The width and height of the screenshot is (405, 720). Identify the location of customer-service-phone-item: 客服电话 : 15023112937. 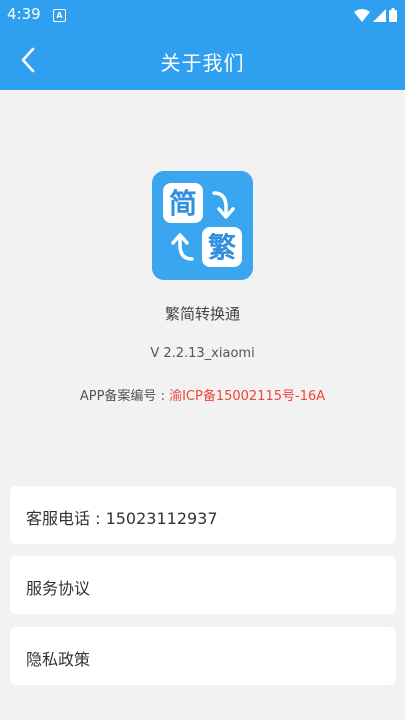
(203, 515).